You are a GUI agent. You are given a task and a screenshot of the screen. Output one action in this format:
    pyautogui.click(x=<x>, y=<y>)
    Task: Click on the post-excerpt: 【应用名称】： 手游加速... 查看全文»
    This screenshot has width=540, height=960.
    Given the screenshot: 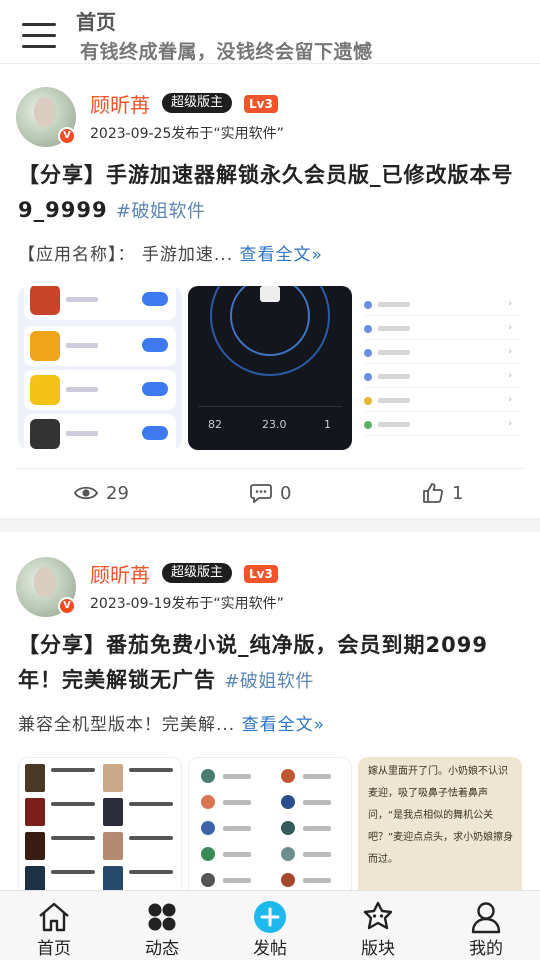 What is the action you would take?
    pyautogui.click(x=170, y=252)
    